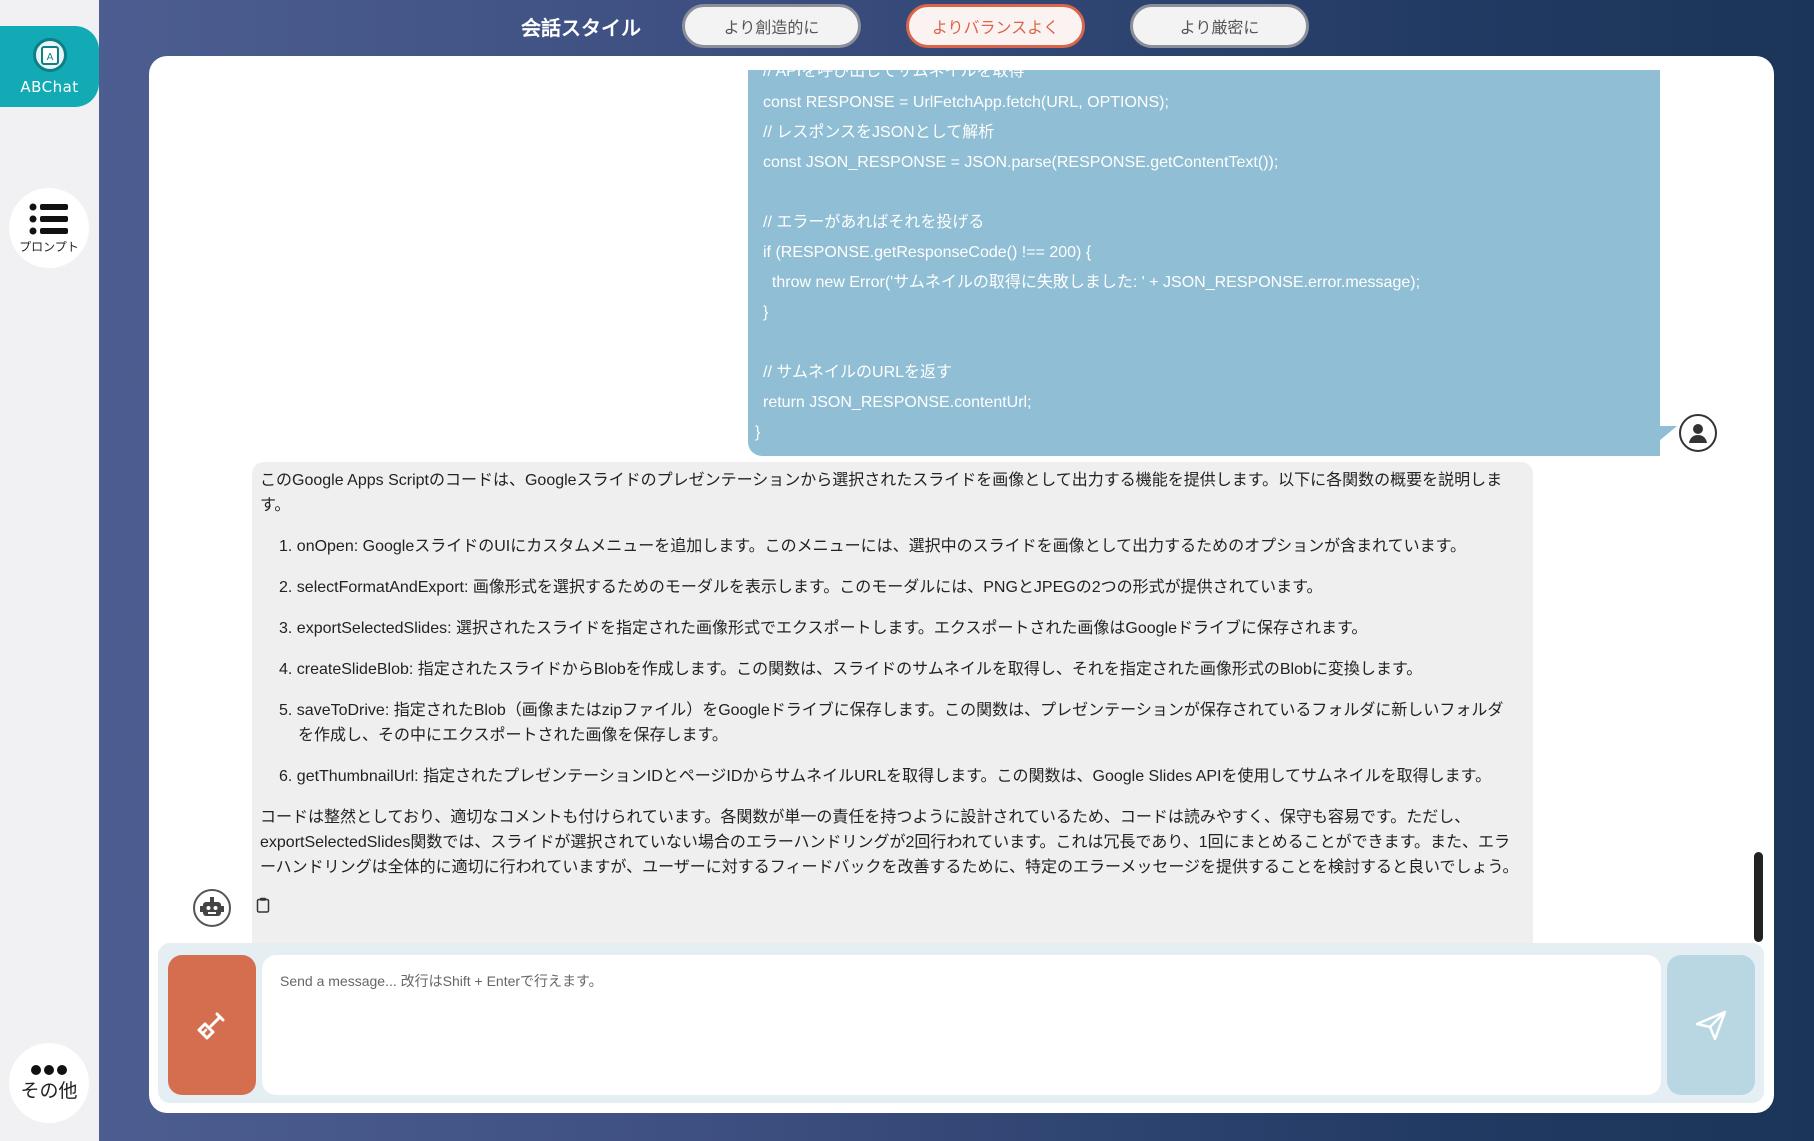 The height and width of the screenshot is (1141, 1814). Describe the element at coordinates (49, 246) in the screenshot. I see `prompt-label: プロンプト` at that location.